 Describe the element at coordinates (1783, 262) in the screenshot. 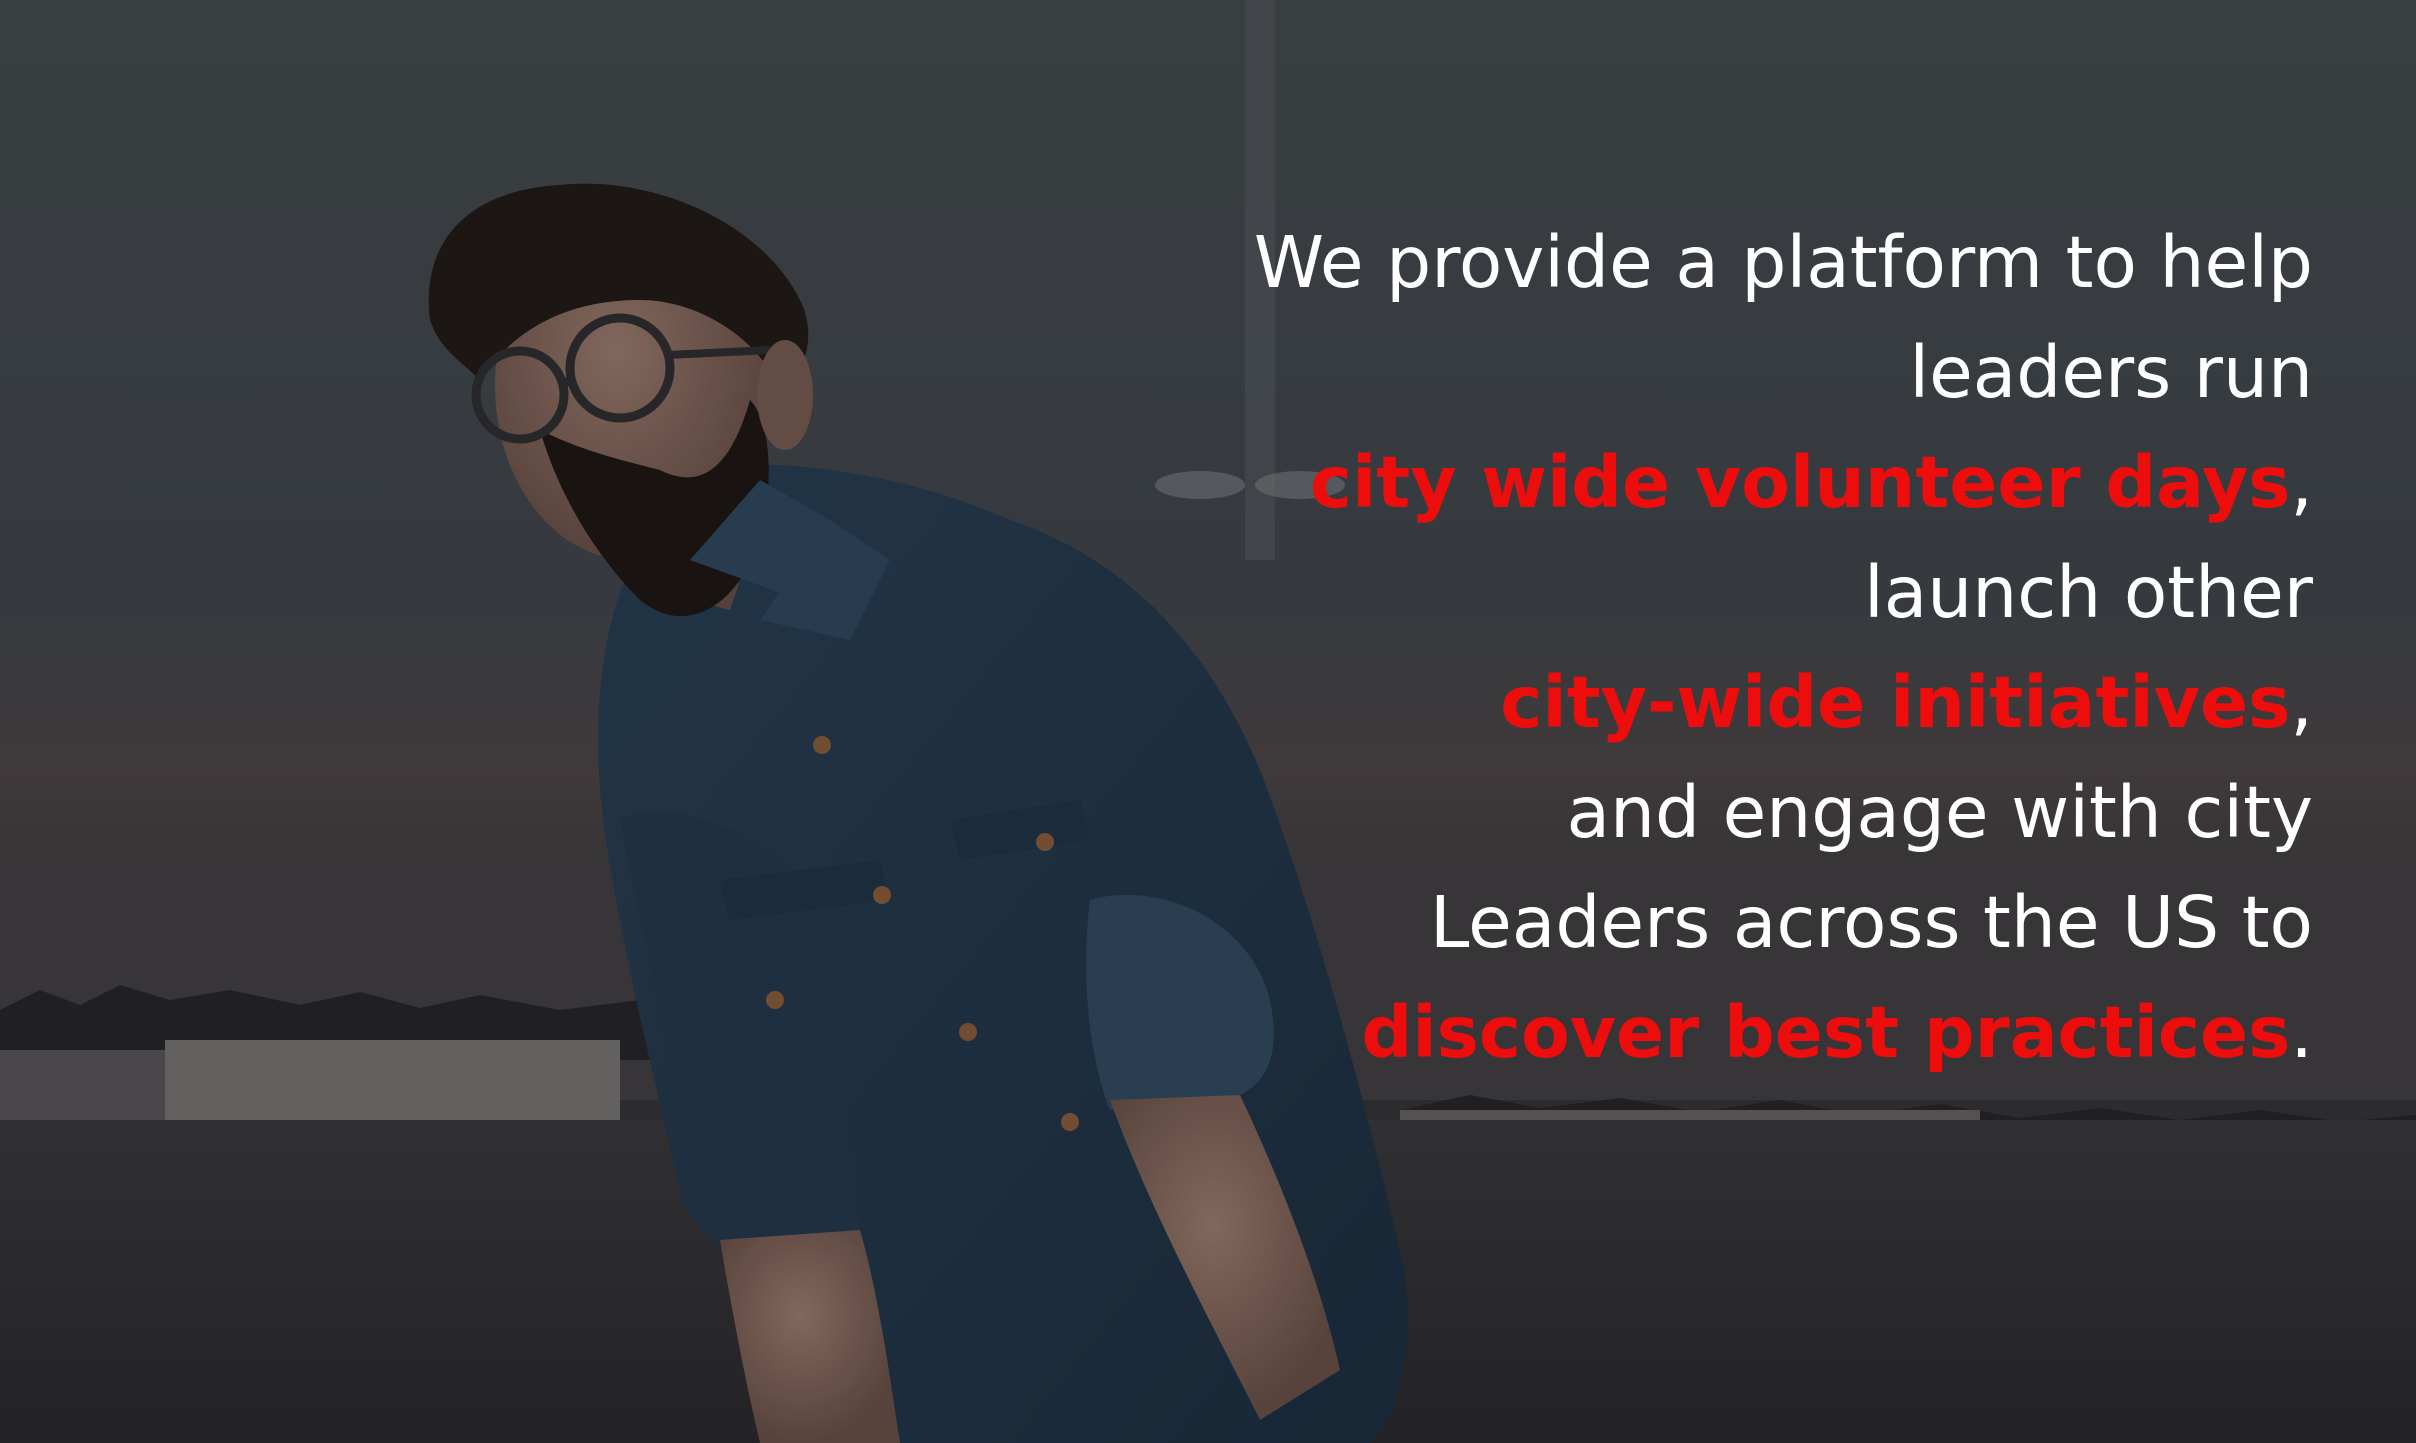

I see `headline-line-1: We provide a platform to help` at that location.